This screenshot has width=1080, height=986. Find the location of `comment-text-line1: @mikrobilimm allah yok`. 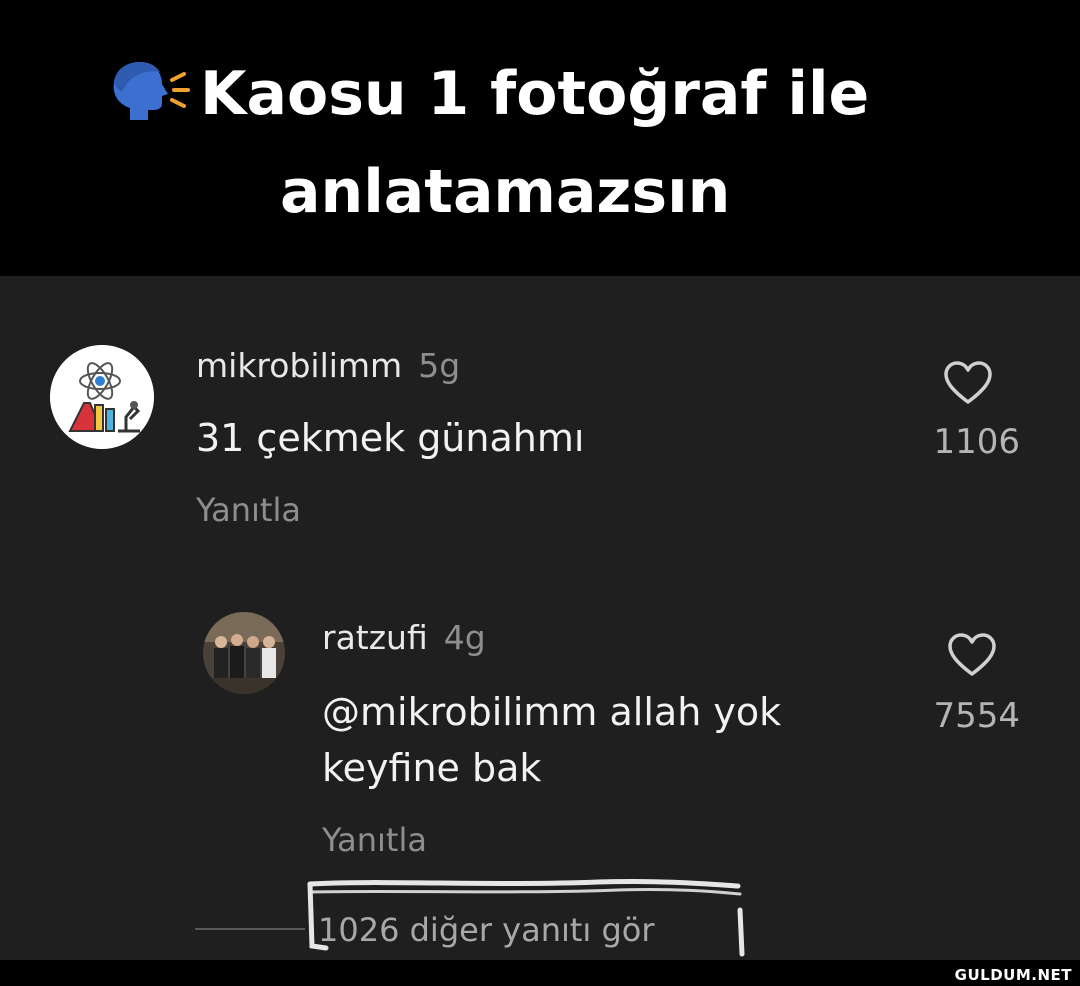

comment-text-line1: @mikrobilimm allah yok is located at coordinates (552, 712).